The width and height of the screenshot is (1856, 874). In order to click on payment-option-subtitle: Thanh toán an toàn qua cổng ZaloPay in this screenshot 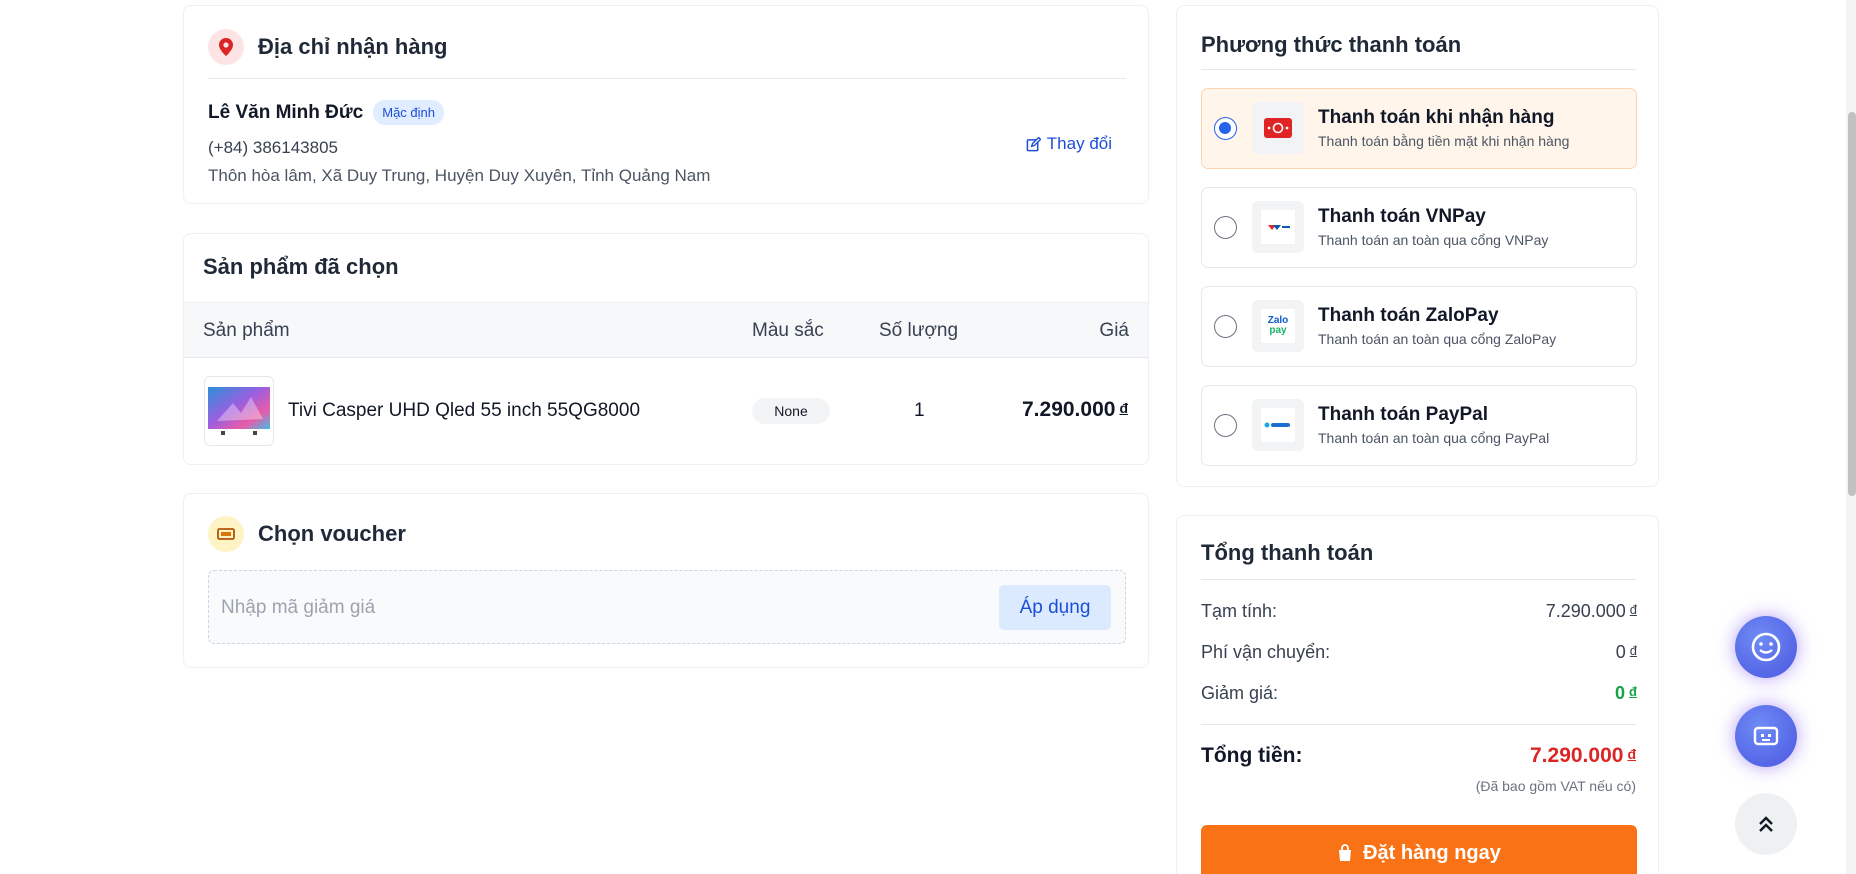, I will do `click(1437, 339)`.